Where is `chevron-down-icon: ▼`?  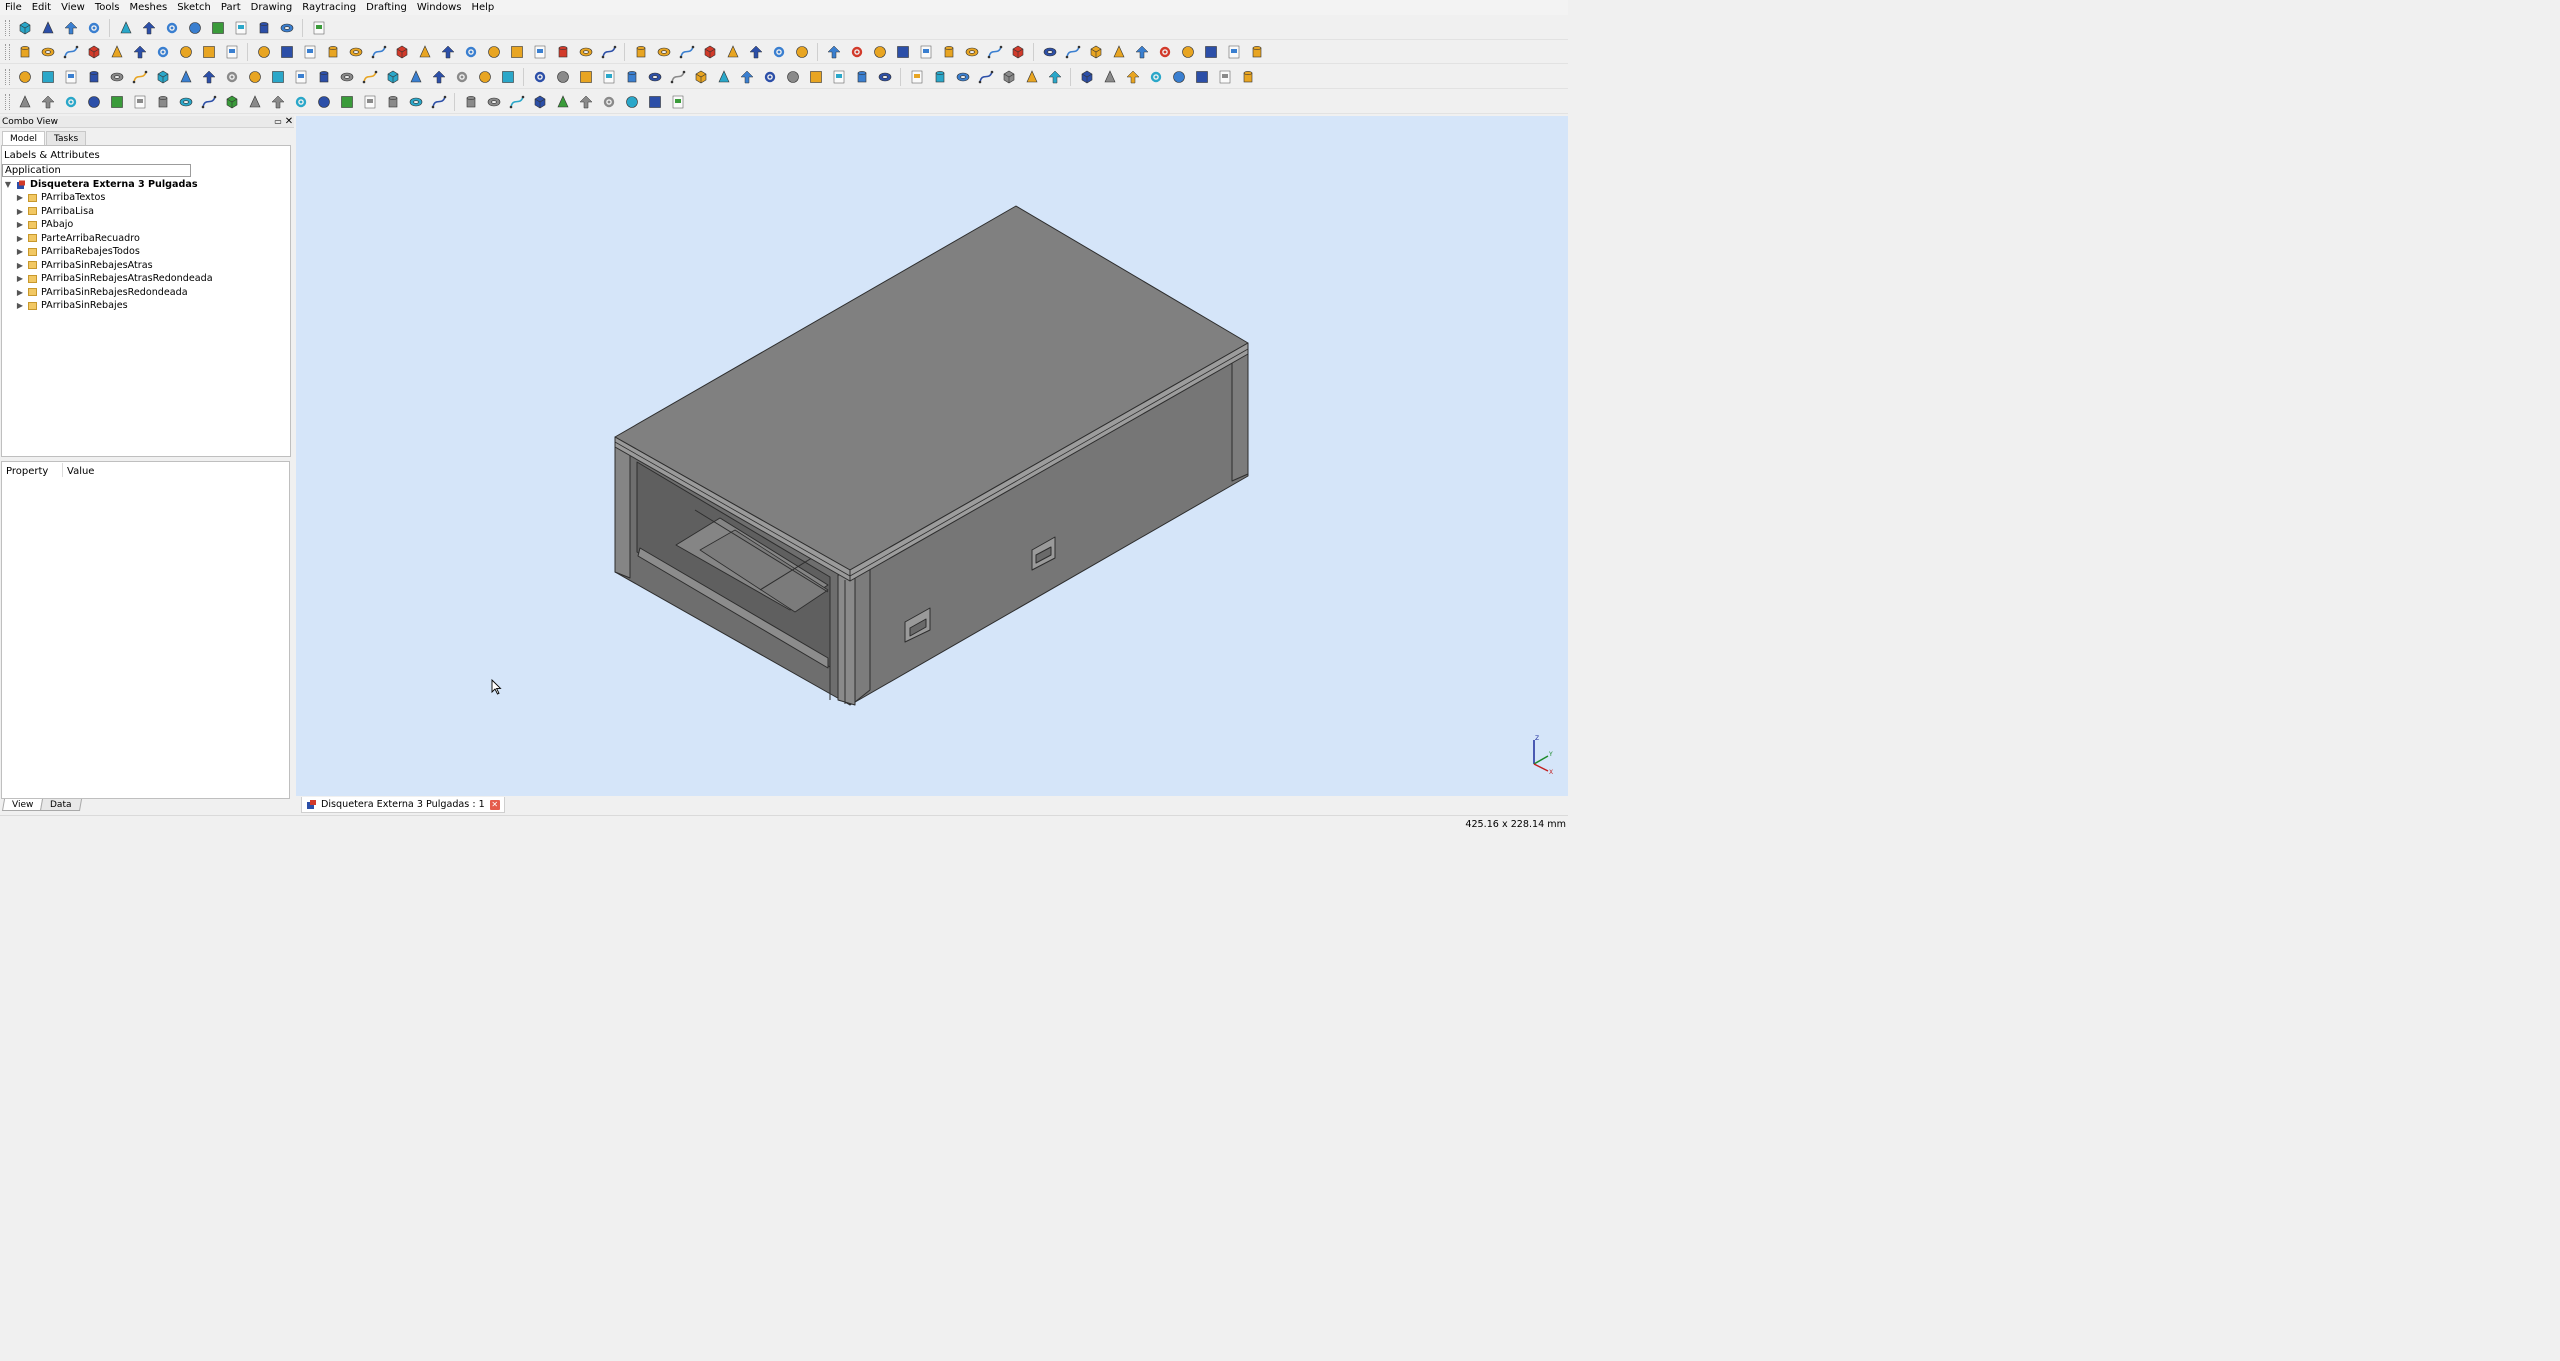
chevron-down-icon: ▼ is located at coordinates (8, 184).